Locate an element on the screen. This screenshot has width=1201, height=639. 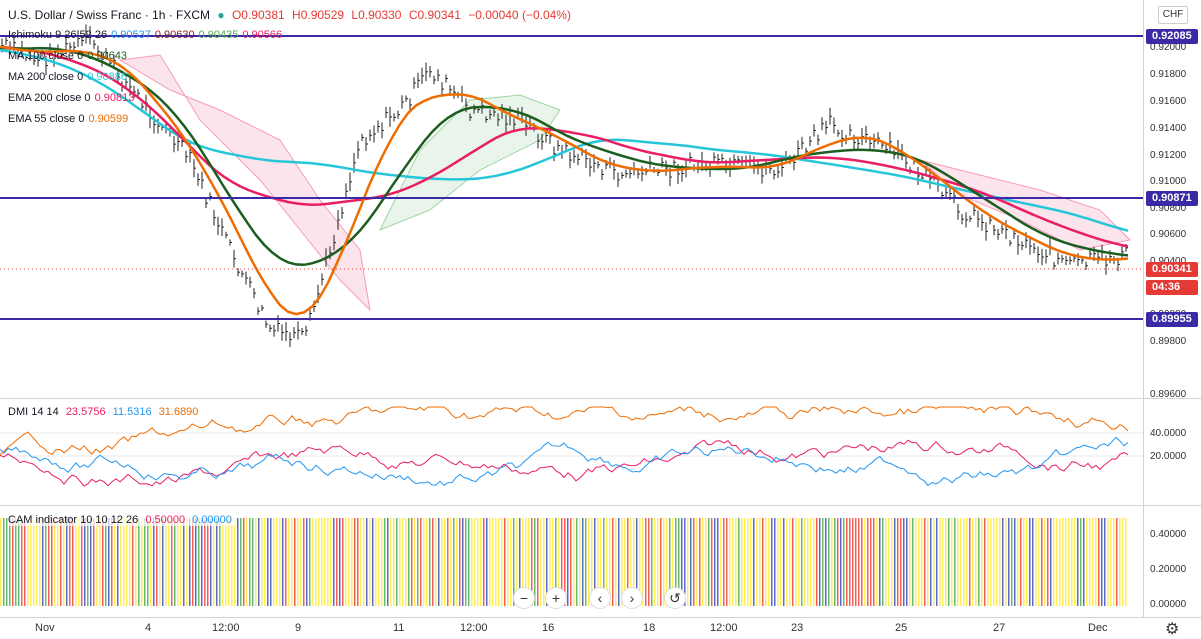
ohlc-high: H0.90529 is located at coordinates (318, 15).